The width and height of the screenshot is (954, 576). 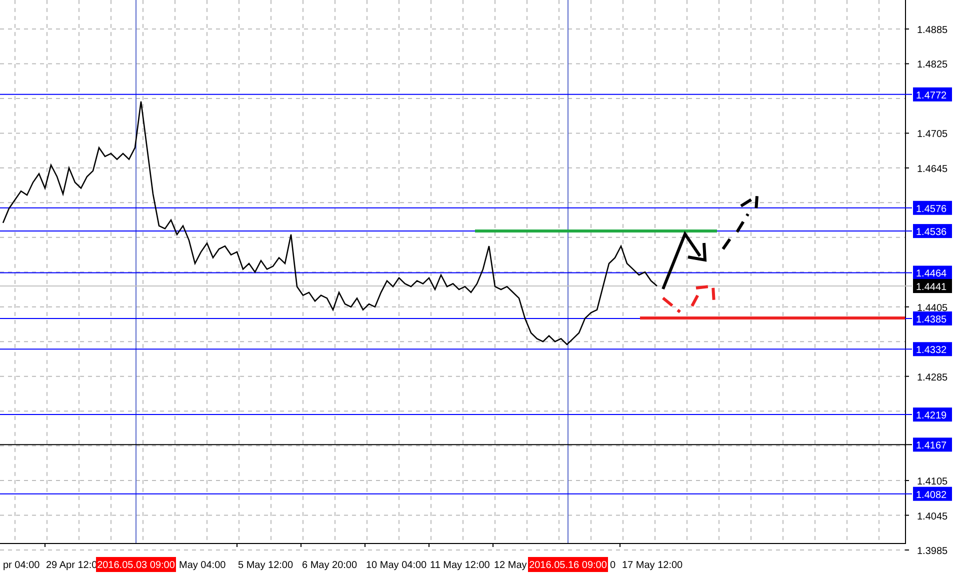 What do you see at coordinates (396, 565) in the screenshot?
I see `axis-label: 10 May 04:00` at bounding box center [396, 565].